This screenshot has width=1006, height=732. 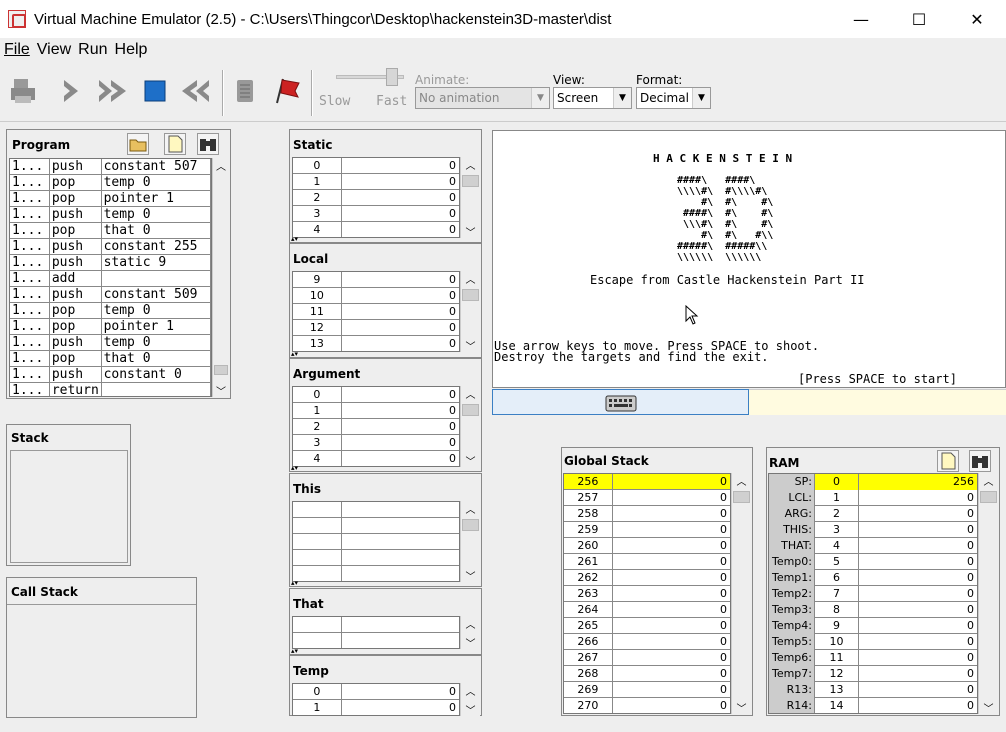 I want to click on keyboard-input, so click(x=620, y=402).